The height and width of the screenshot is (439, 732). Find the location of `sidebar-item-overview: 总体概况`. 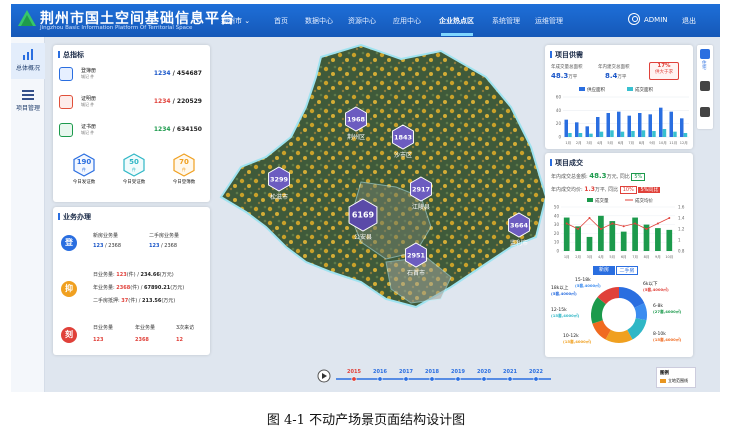

sidebar-item-overview: 总体概况 is located at coordinates (28, 61).